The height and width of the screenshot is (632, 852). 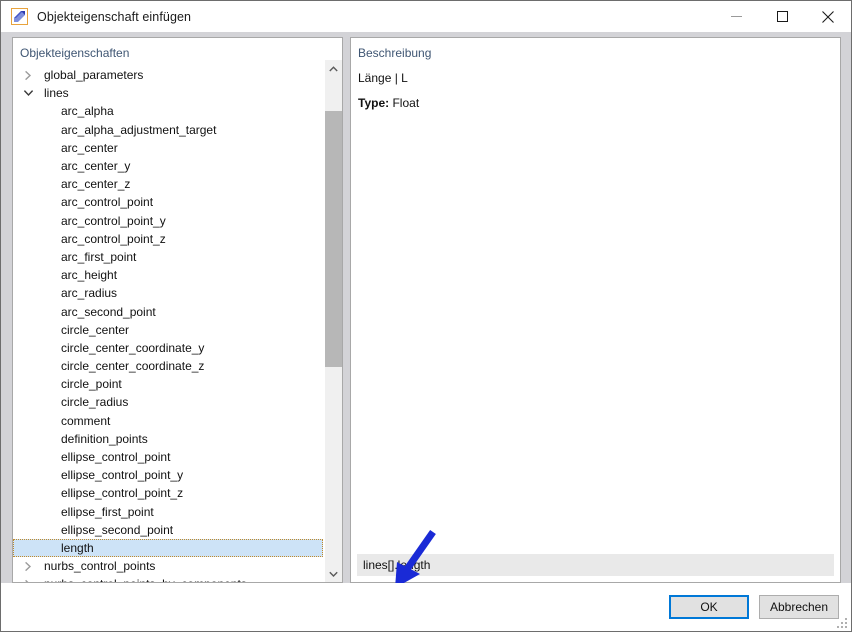 What do you see at coordinates (96, 166) in the screenshot?
I see `tree-item-label: arc_center_y` at bounding box center [96, 166].